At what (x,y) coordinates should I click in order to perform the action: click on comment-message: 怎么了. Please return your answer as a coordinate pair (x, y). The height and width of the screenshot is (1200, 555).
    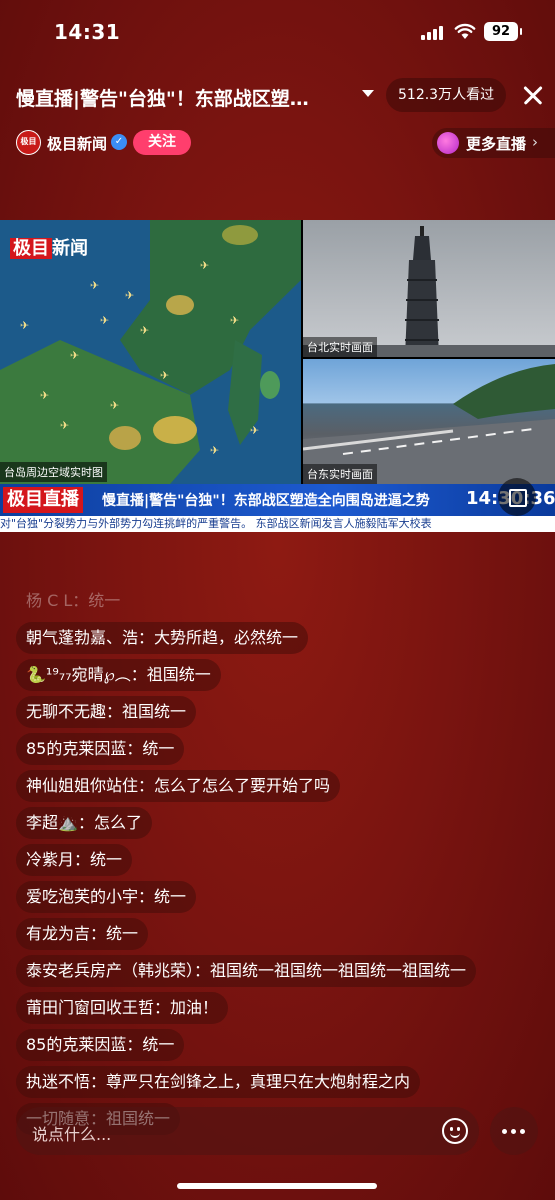
    Looking at the image, I should click on (117, 822).